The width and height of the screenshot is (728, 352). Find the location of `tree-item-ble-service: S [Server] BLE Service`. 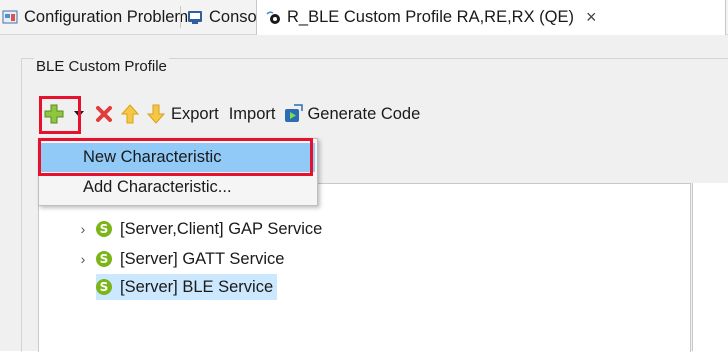

tree-item-ble-service: S [Server] BLE Service is located at coordinates (187, 287).